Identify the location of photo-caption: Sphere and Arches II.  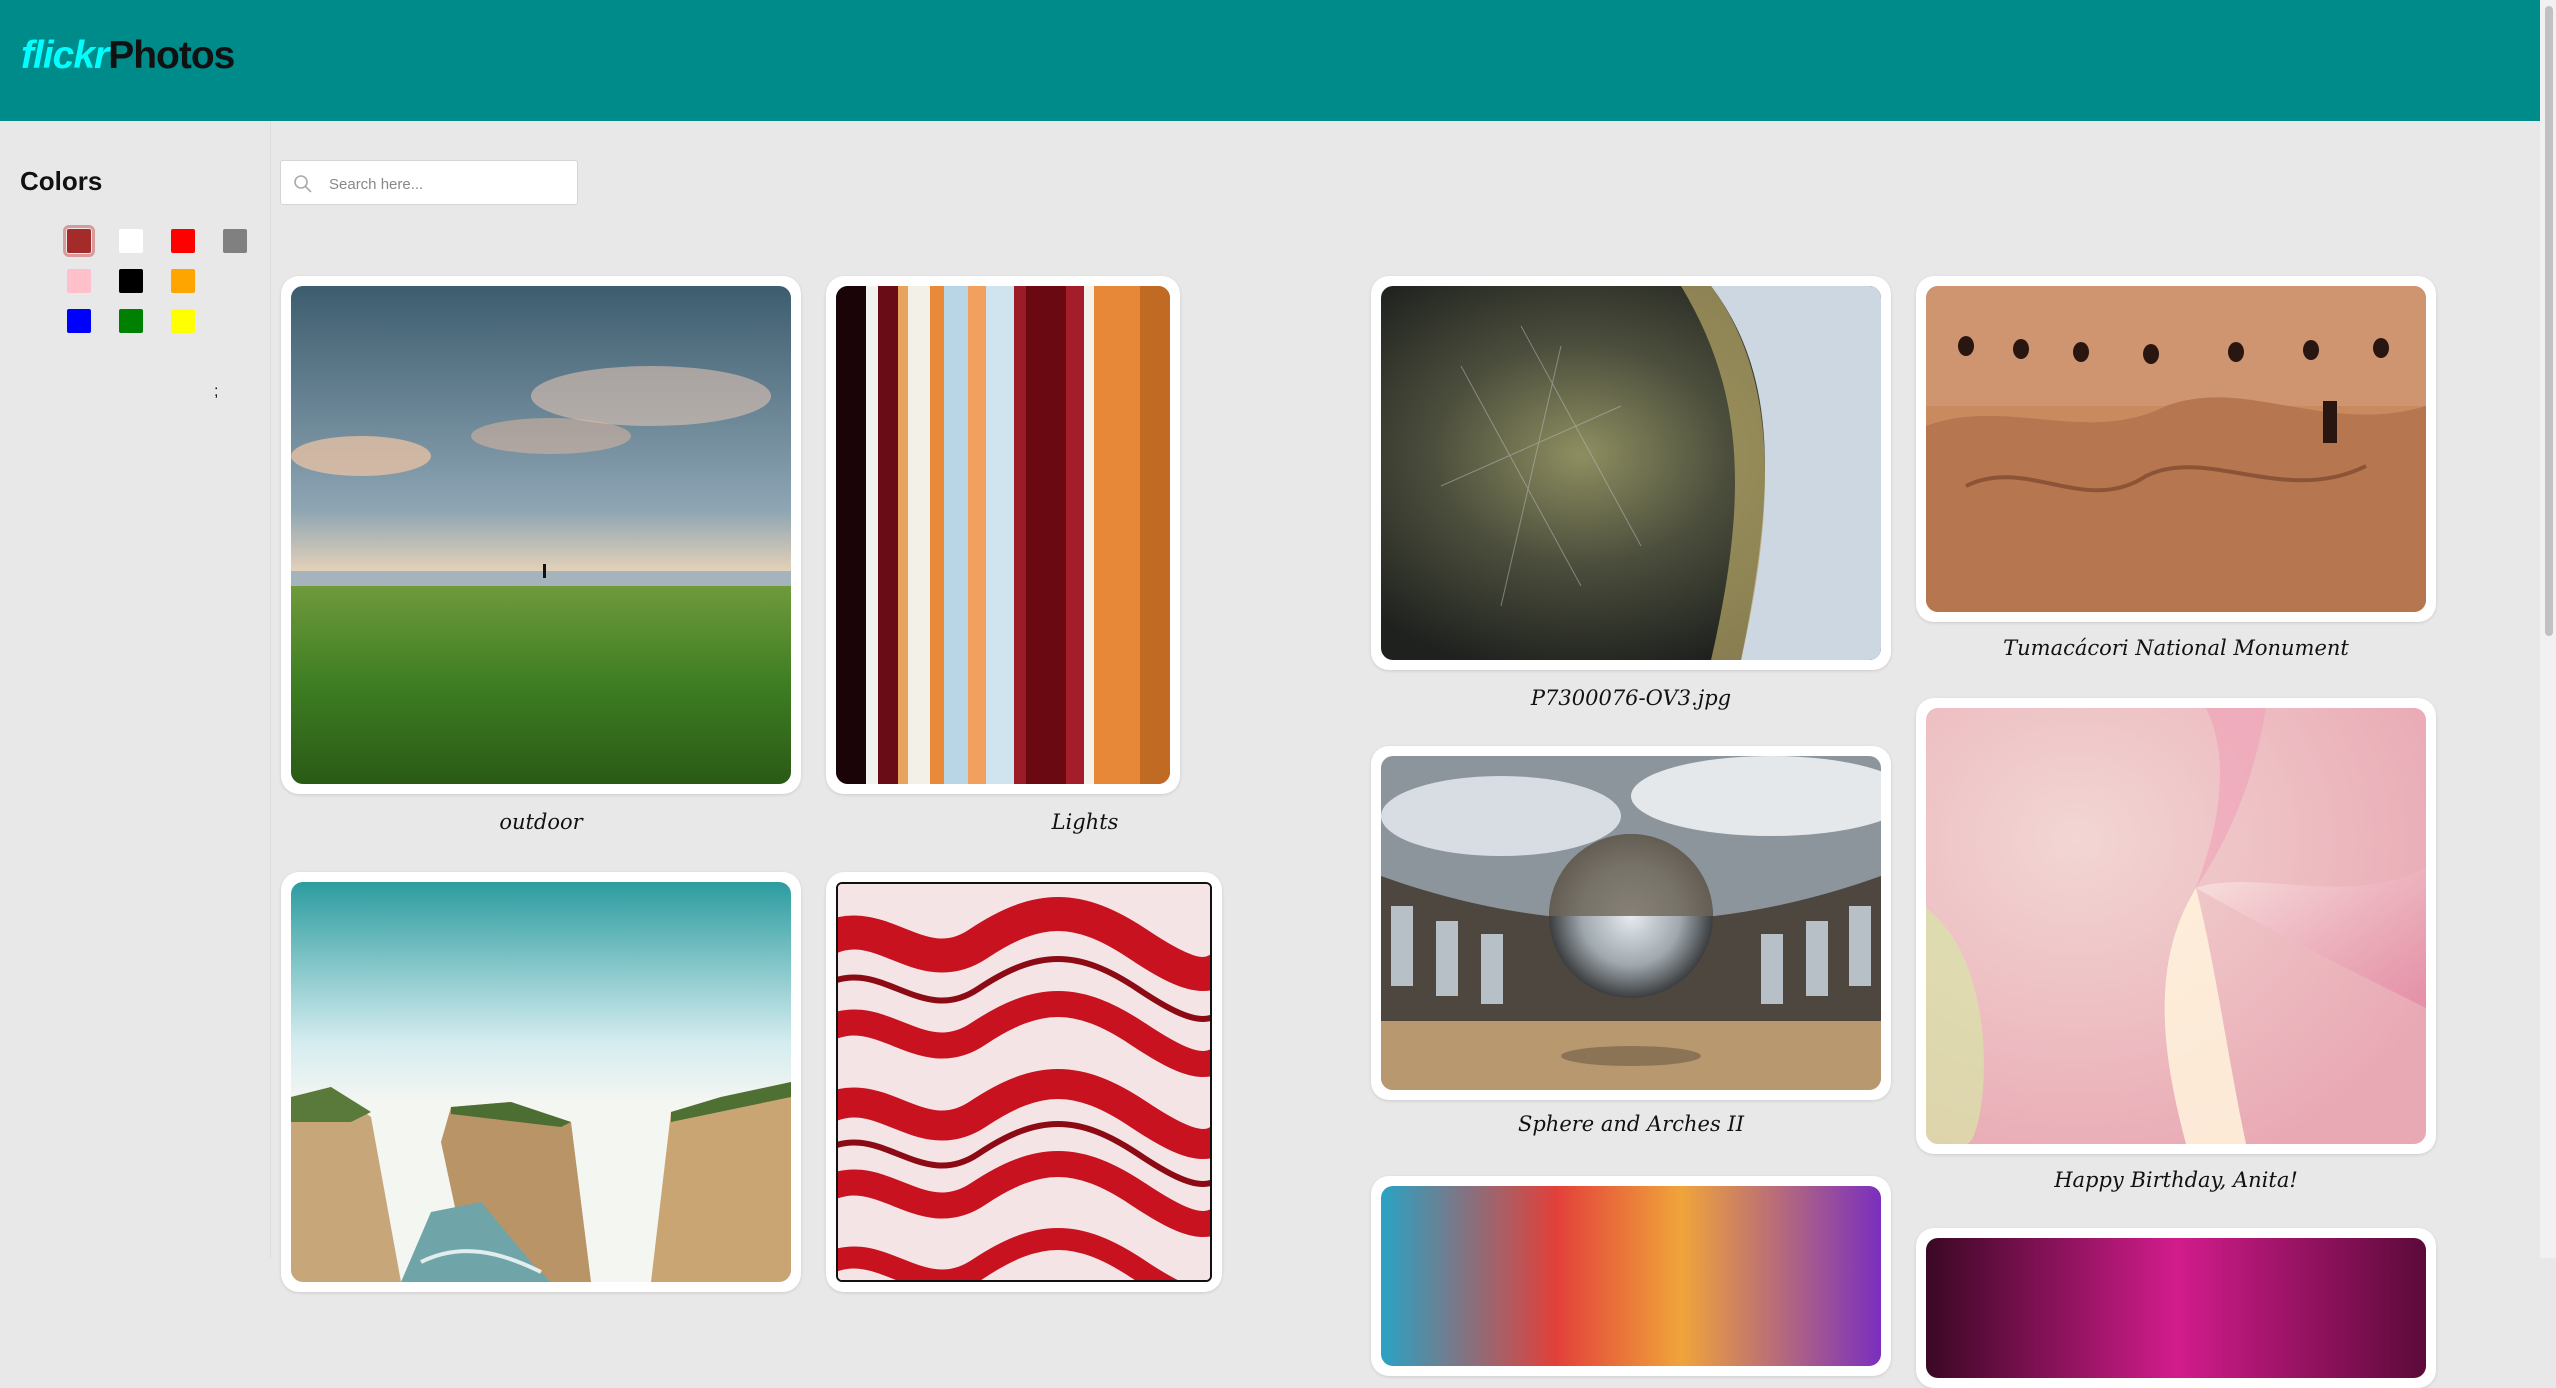
(1631, 1124).